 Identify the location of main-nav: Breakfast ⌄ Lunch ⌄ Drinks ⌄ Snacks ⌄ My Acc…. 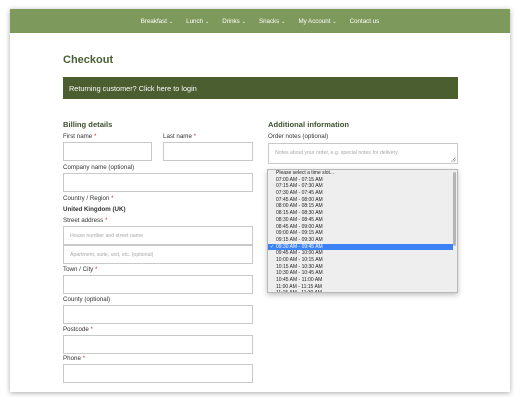
(260, 21).